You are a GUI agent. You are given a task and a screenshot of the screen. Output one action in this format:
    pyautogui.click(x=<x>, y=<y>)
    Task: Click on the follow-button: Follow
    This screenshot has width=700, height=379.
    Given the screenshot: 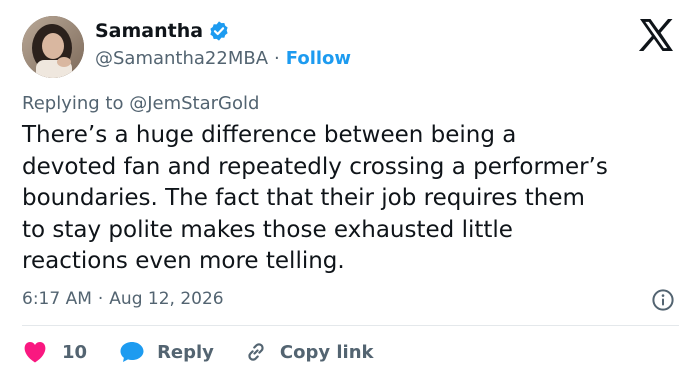 What is the action you would take?
    pyautogui.click(x=318, y=59)
    